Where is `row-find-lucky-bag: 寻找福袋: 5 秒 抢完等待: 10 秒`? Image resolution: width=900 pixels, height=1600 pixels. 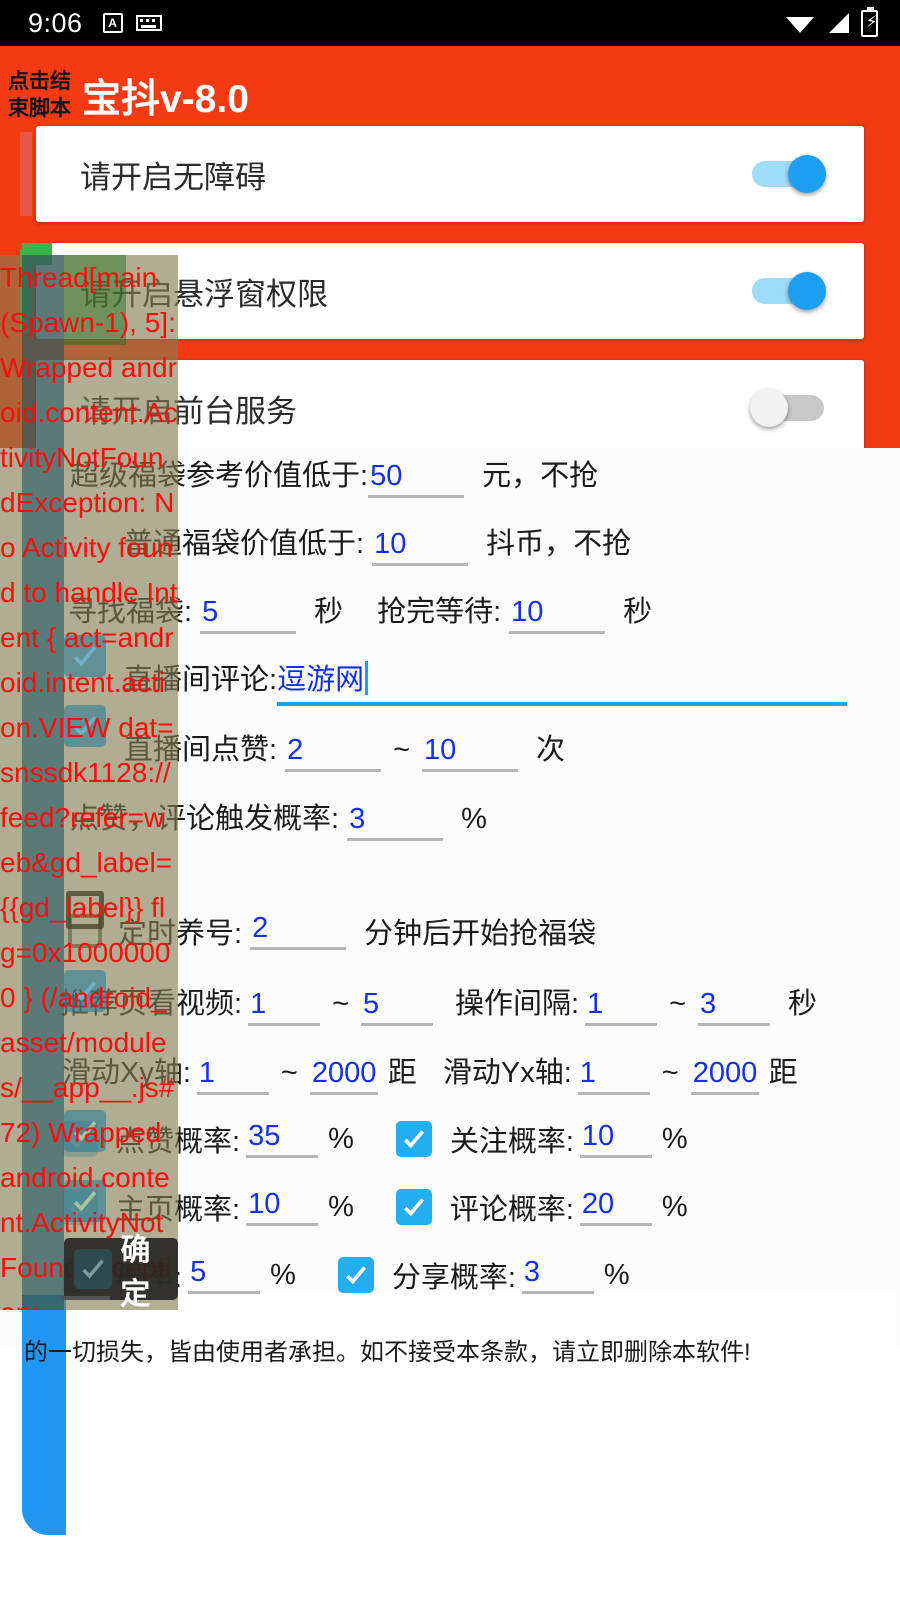
row-find-lucky-bag: 寻找福袋: 5 秒 抢完等待: 10 秒 is located at coordinates (484, 611).